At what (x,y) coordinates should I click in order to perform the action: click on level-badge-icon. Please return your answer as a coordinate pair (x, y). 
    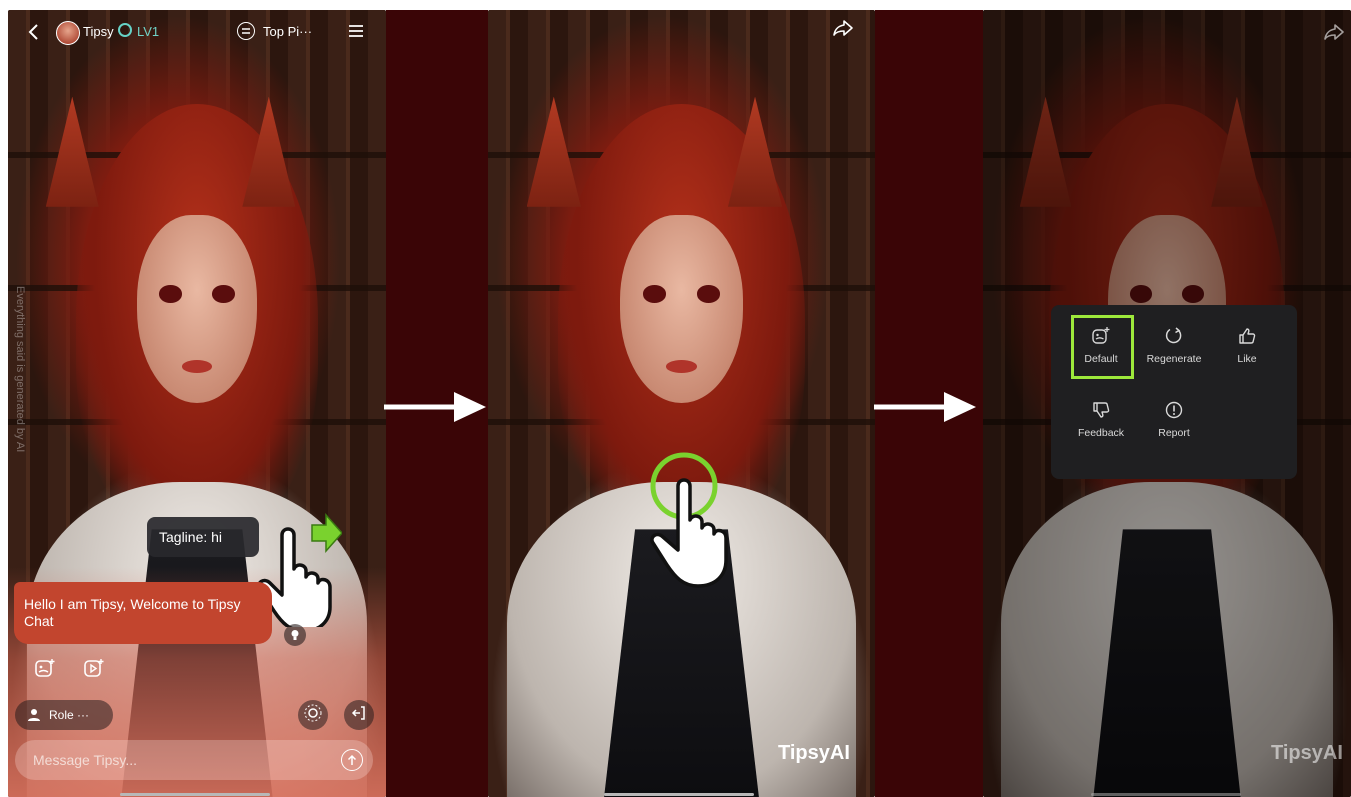
    Looking at the image, I should click on (125, 30).